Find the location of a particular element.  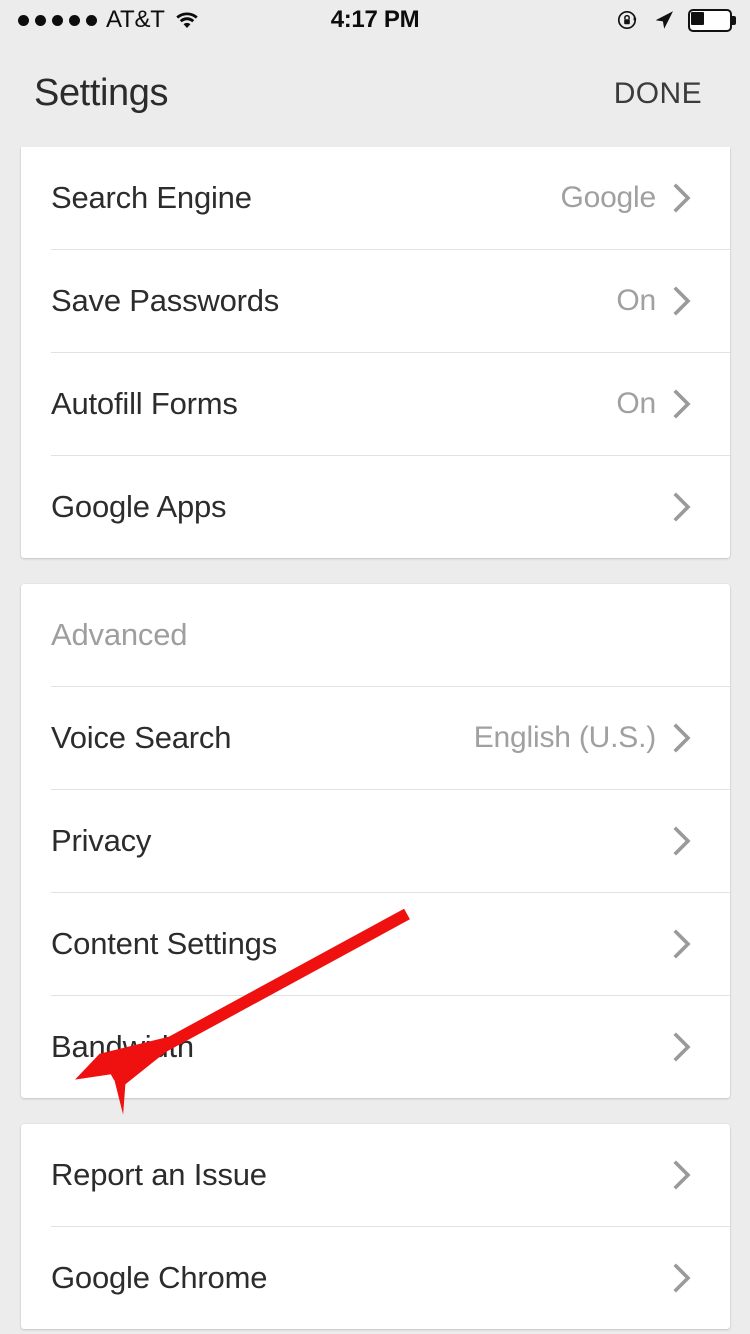

settings-row-search-engine: Search Engine Google is located at coordinates (375, 198).